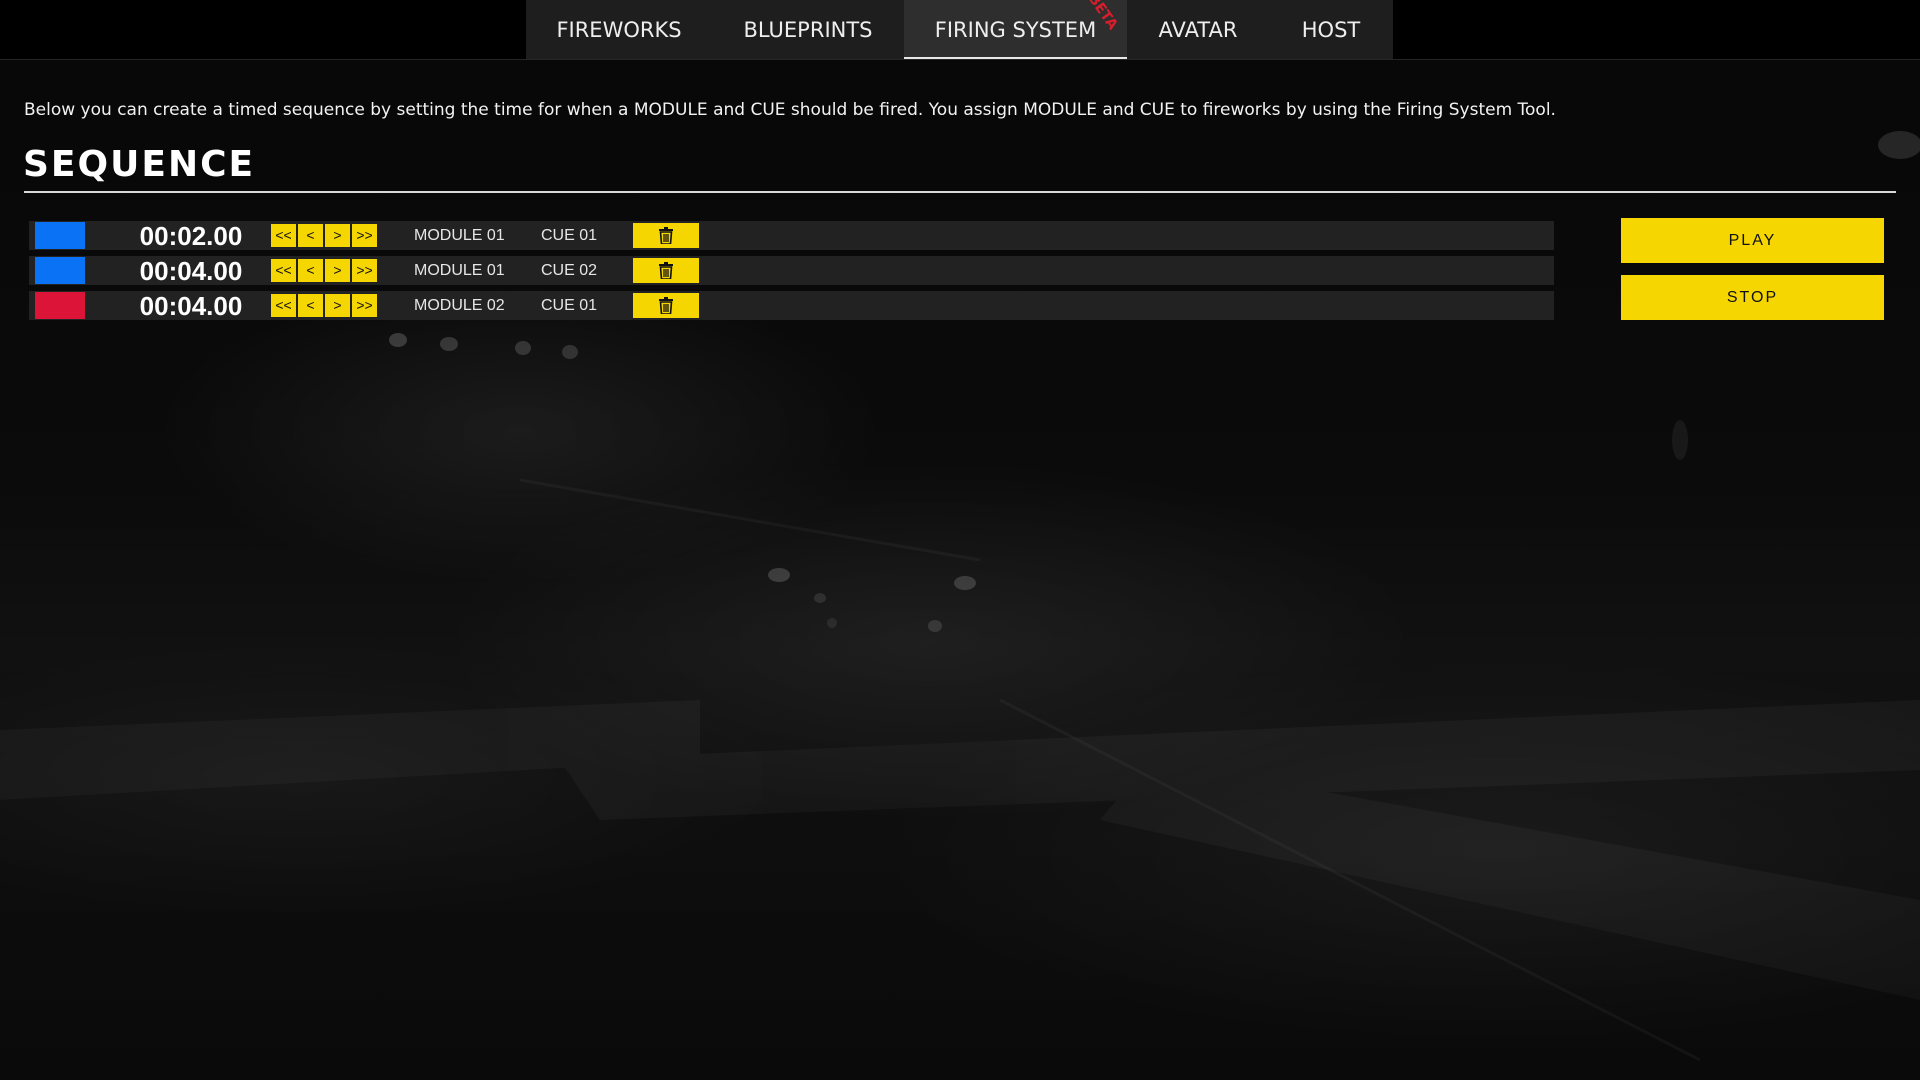 The width and height of the screenshot is (1920, 1080). Describe the element at coordinates (1752, 297) in the screenshot. I see `stop-button: STOP` at that location.